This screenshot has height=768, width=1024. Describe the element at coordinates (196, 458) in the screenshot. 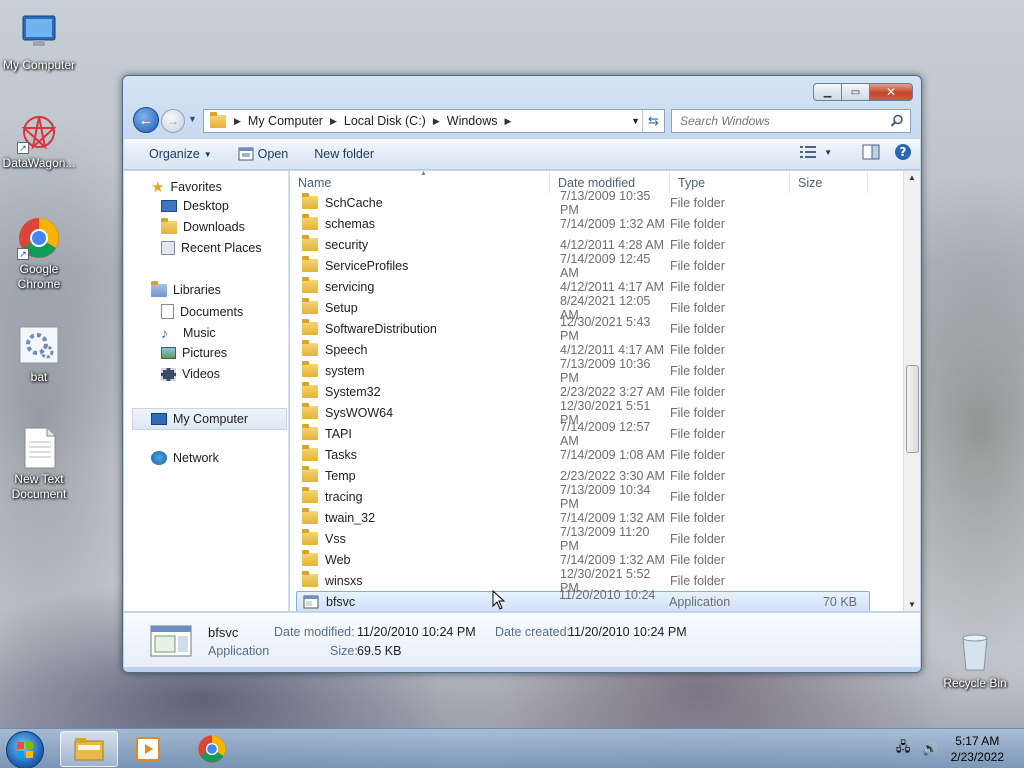

I see `nav-label: Network` at that location.